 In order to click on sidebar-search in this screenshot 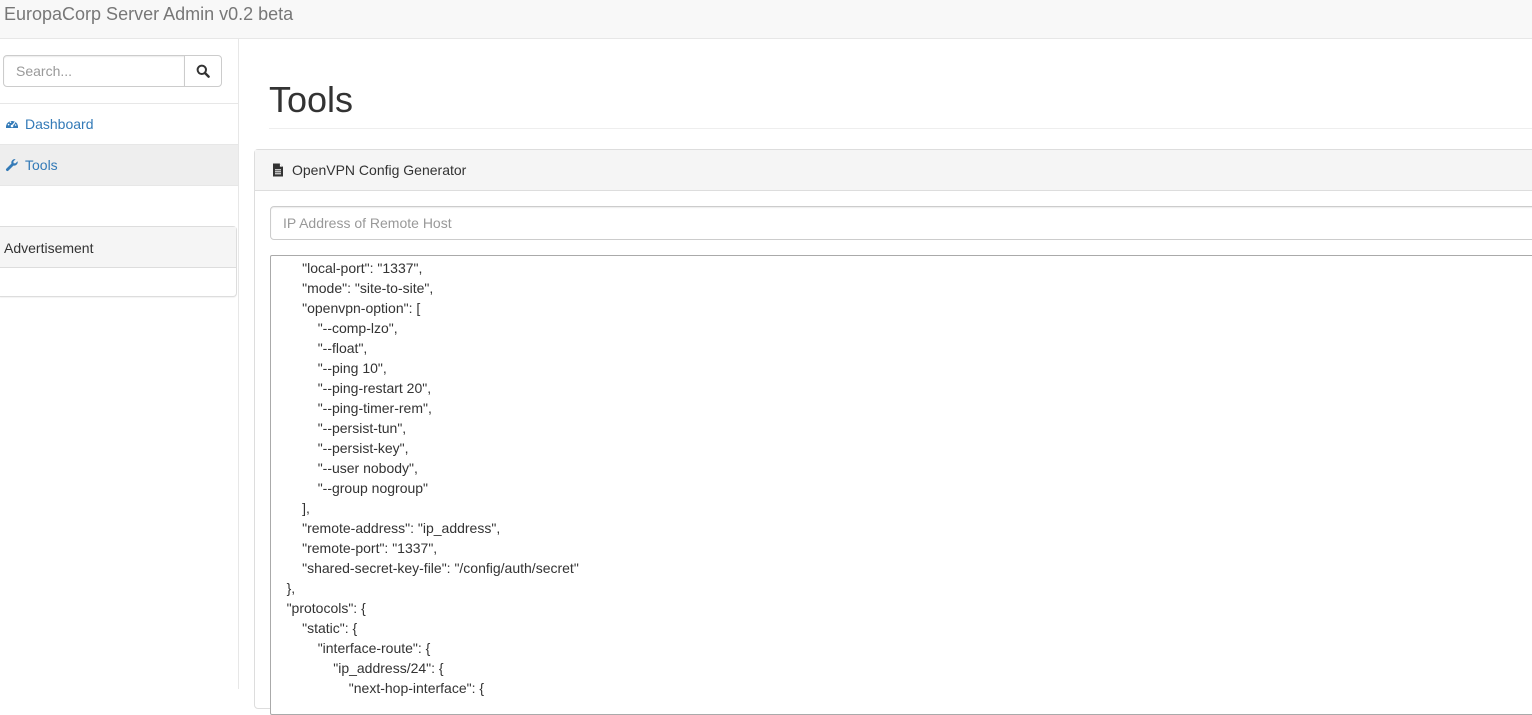, I will do `click(112, 71)`.